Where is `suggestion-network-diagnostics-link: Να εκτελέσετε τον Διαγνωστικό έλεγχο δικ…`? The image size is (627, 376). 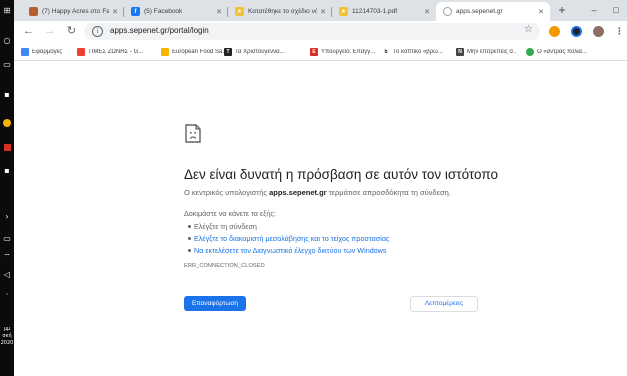 suggestion-network-diagnostics-link: Να εκτελέσετε τον Διαγνωστικό έλεγχο δικ… is located at coordinates (286, 250).